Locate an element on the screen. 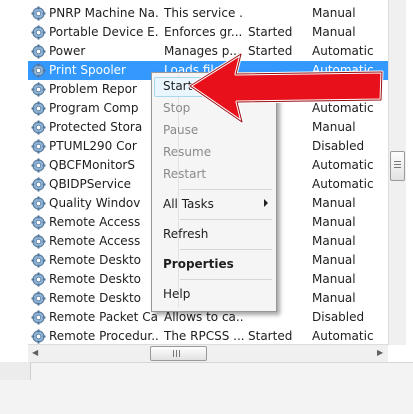 This screenshot has height=414, width=413. menu-item-stop-label: Stop is located at coordinates (177, 108).